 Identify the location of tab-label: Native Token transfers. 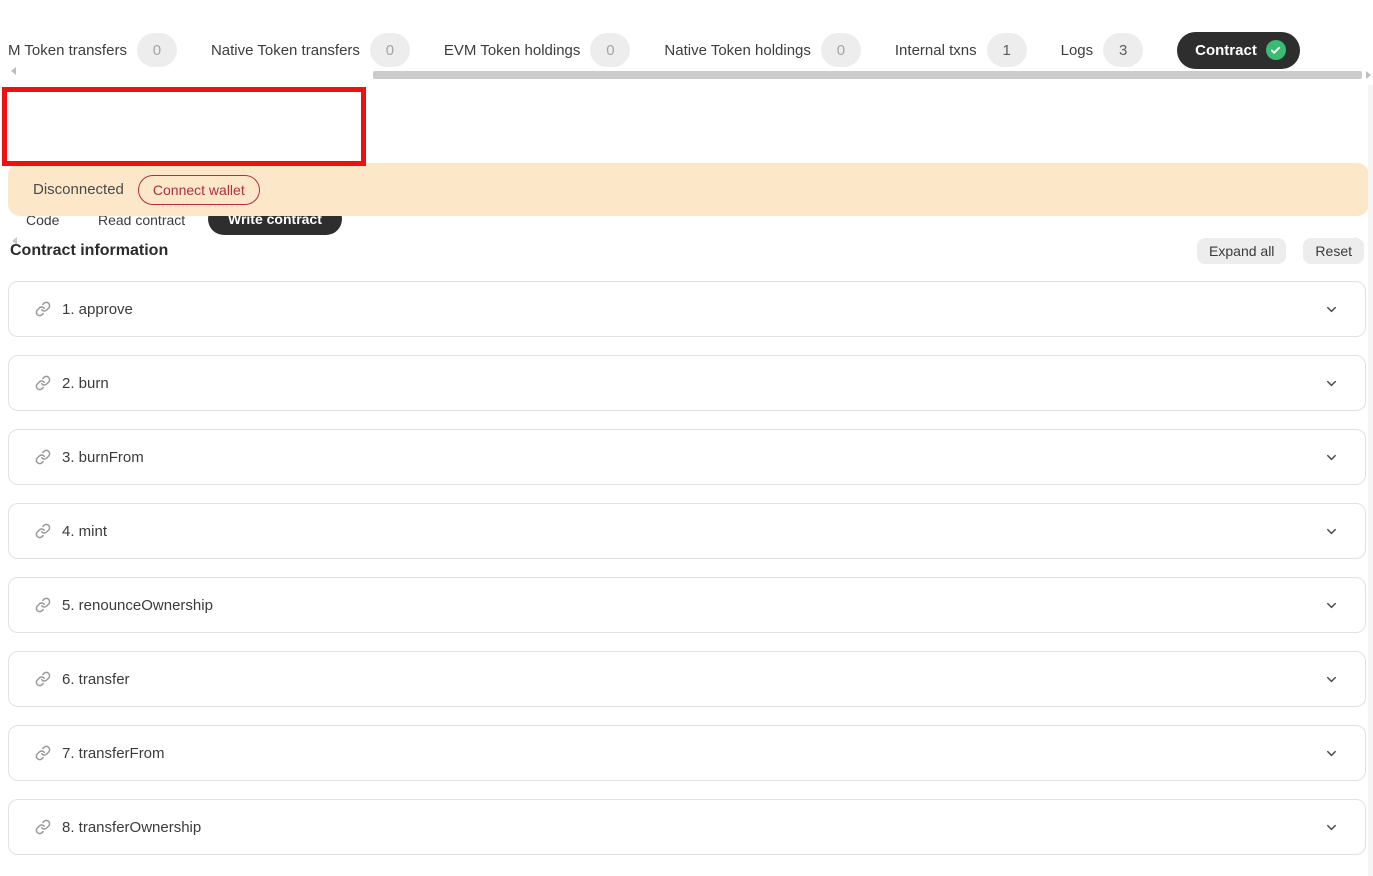
(285, 50).